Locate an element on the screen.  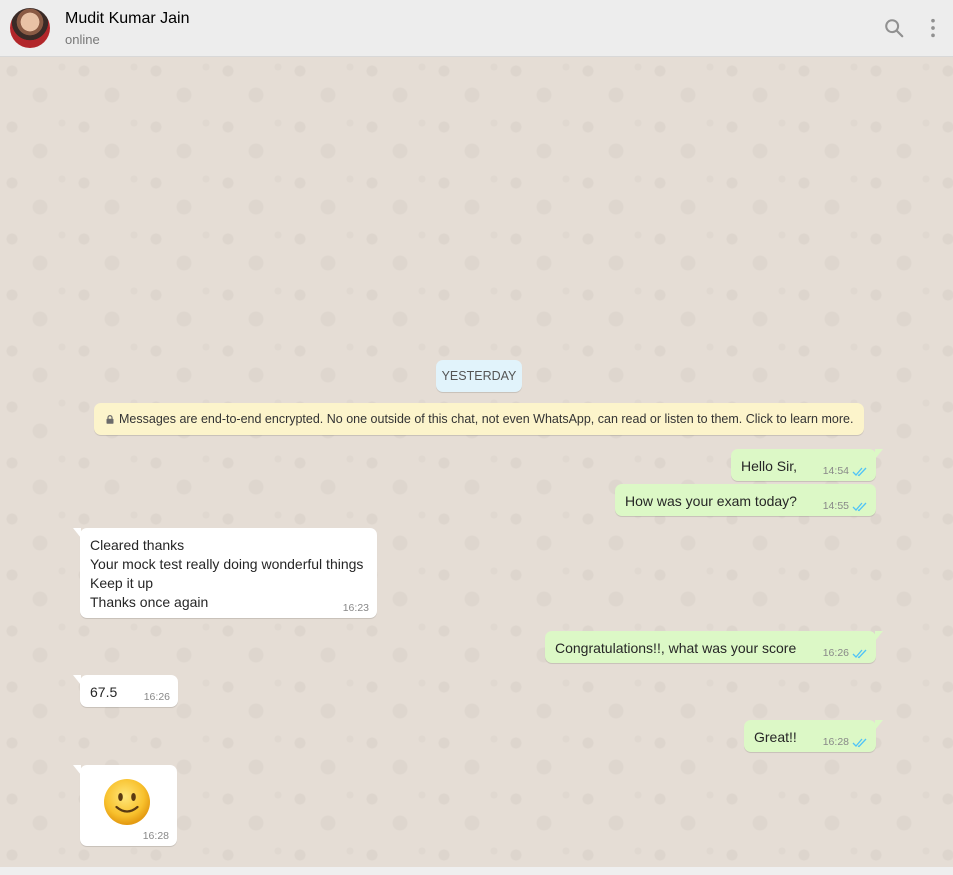
message-bubble-outgoing: Great!! 16:28 is located at coordinates (813, 736).